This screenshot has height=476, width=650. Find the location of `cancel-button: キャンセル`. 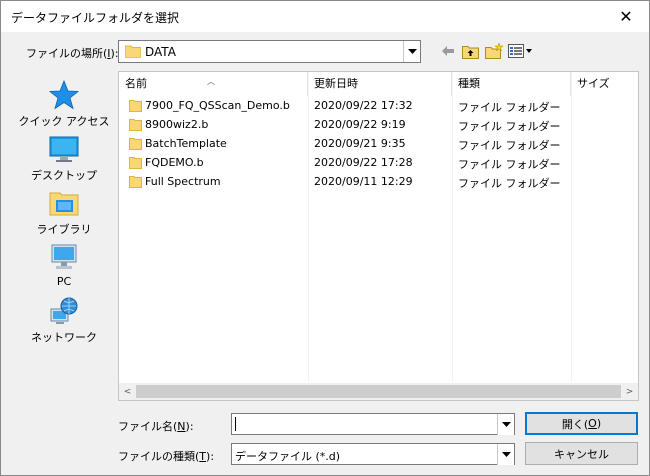

cancel-button: キャンセル is located at coordinates (581, 453).